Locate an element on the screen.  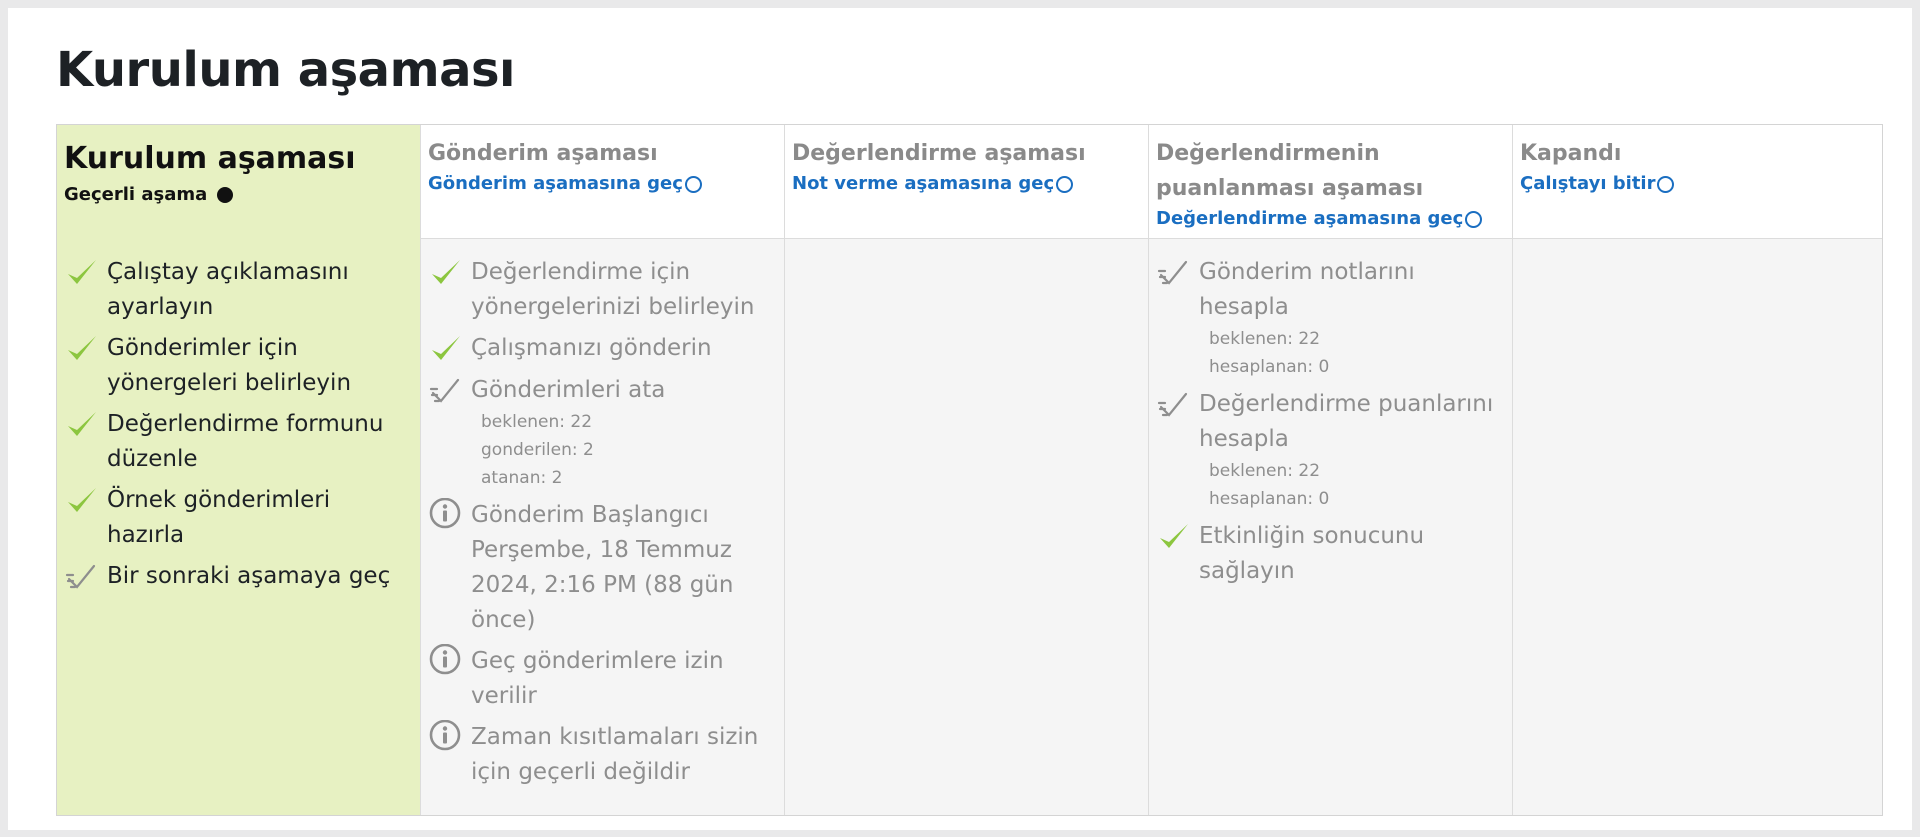
switch-to-grading-link: Değerlendirme aşamasına geç is located at coordinates (1319, 219).